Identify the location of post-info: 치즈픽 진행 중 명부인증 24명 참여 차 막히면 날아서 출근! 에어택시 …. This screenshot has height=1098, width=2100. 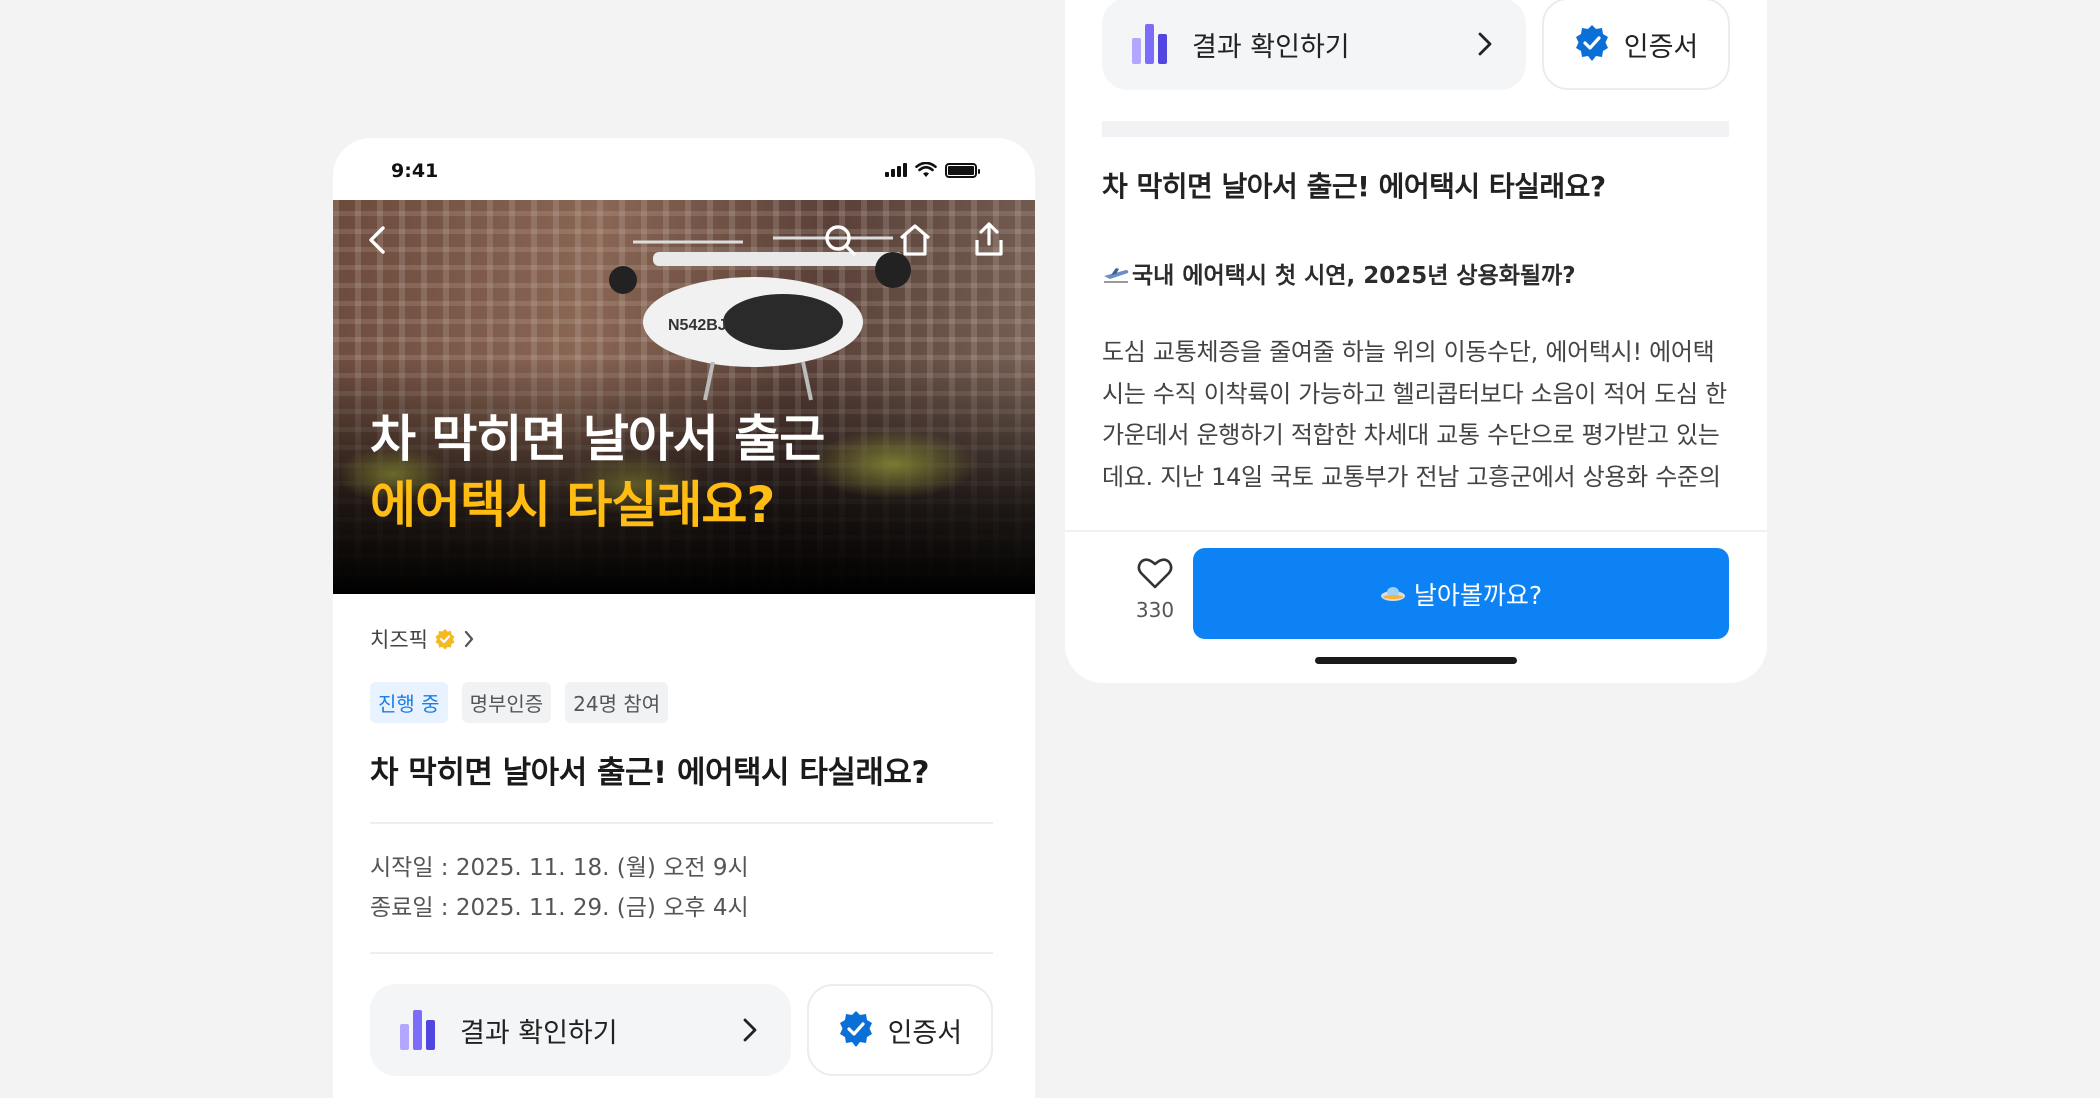
(684, 850).